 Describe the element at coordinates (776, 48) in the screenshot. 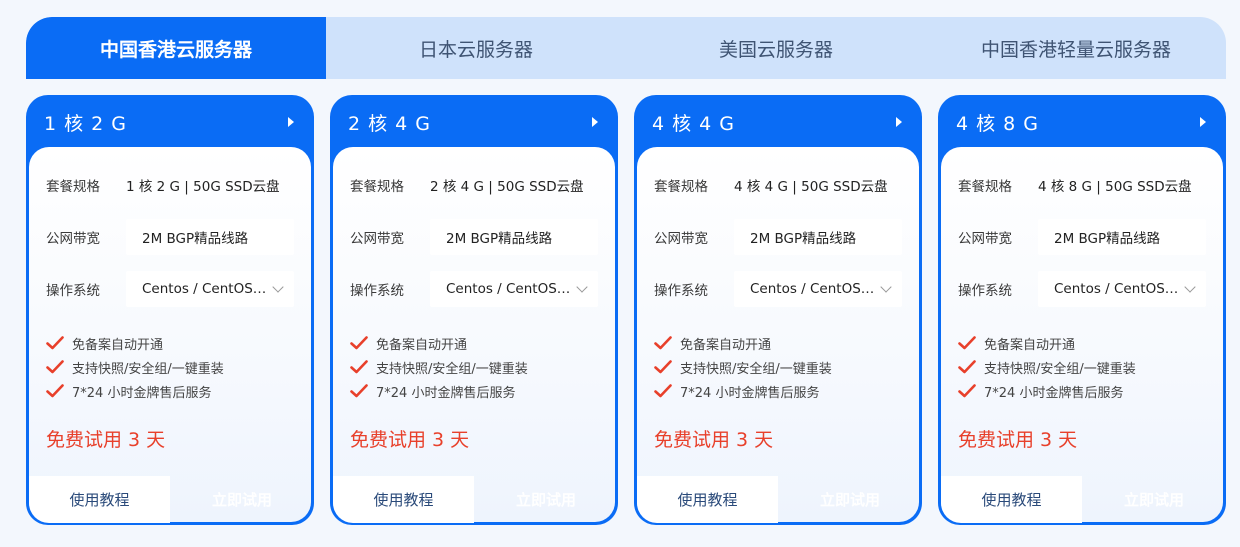

I see `tab-usa: 美国云服务器` at that location.